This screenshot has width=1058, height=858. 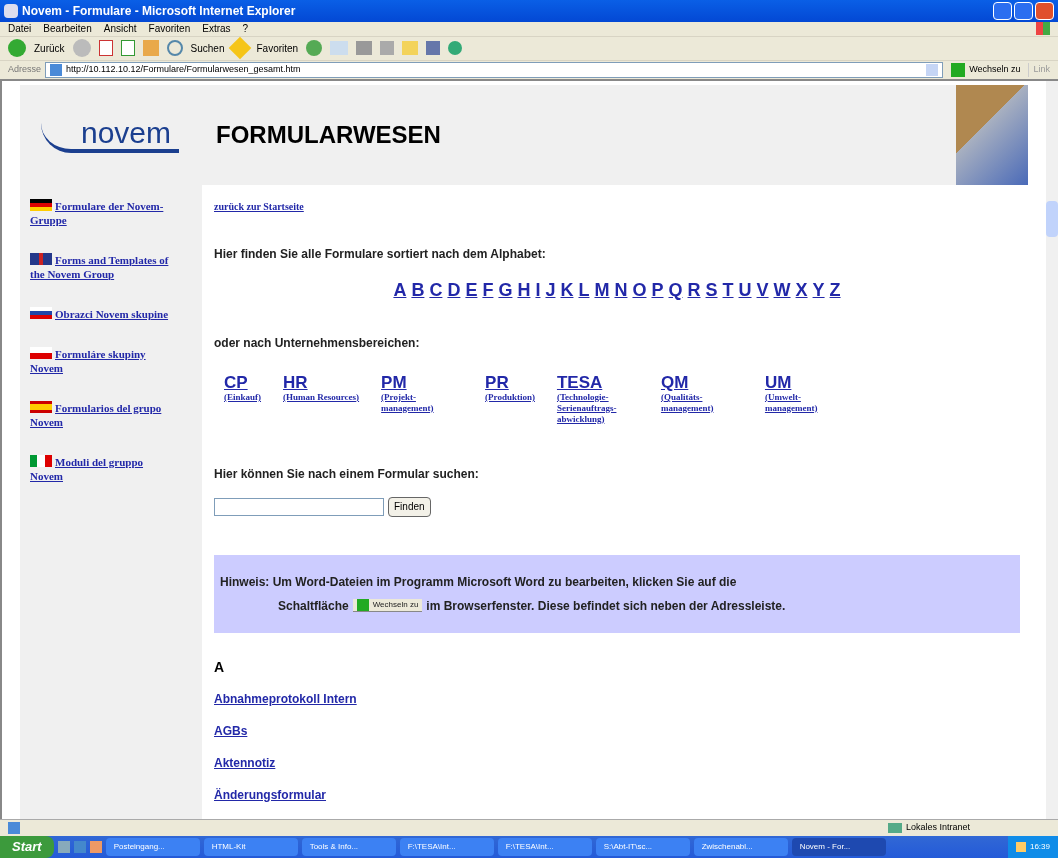 I want to click on letter-link: J, so click(x=550, y=290).